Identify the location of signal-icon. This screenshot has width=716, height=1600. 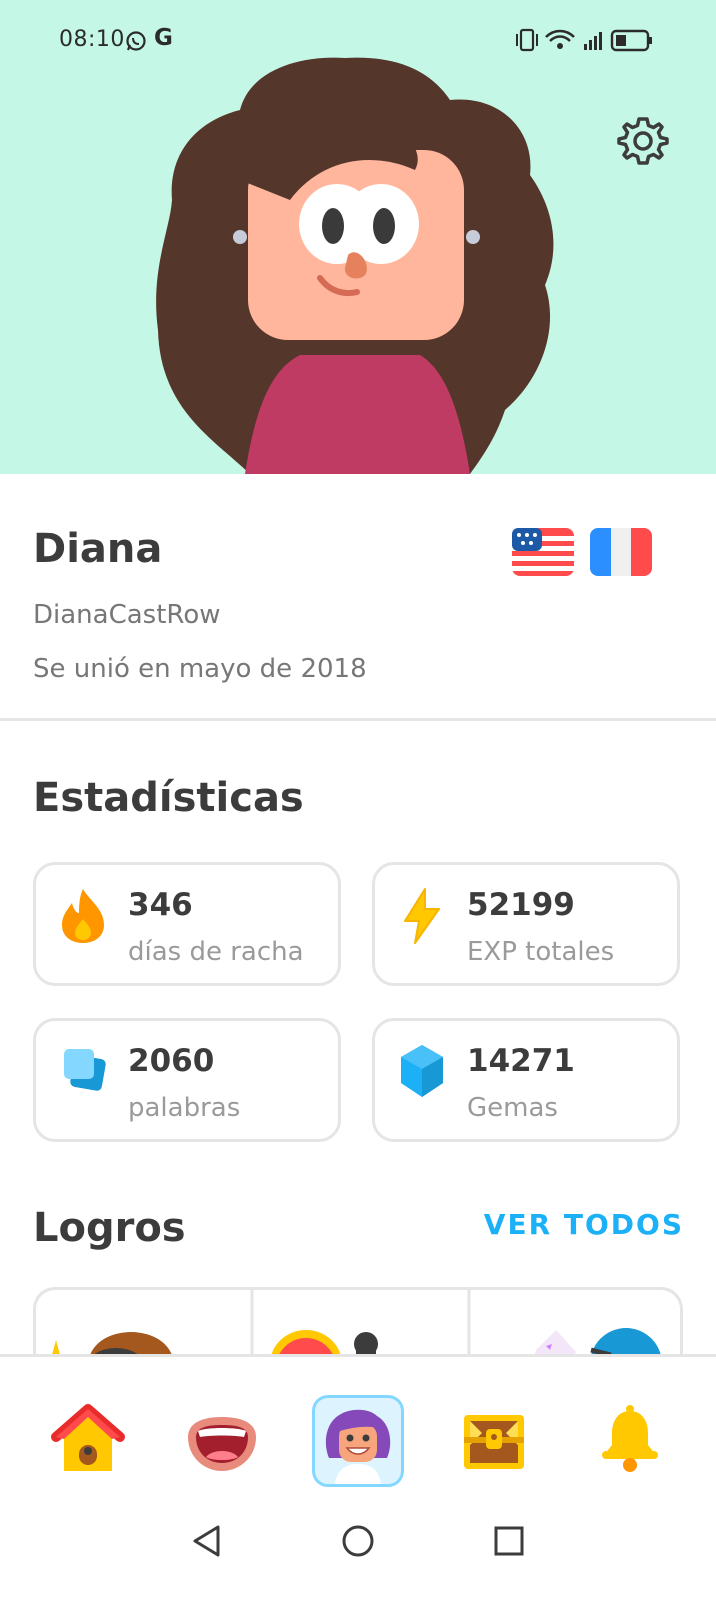
(593, 41).